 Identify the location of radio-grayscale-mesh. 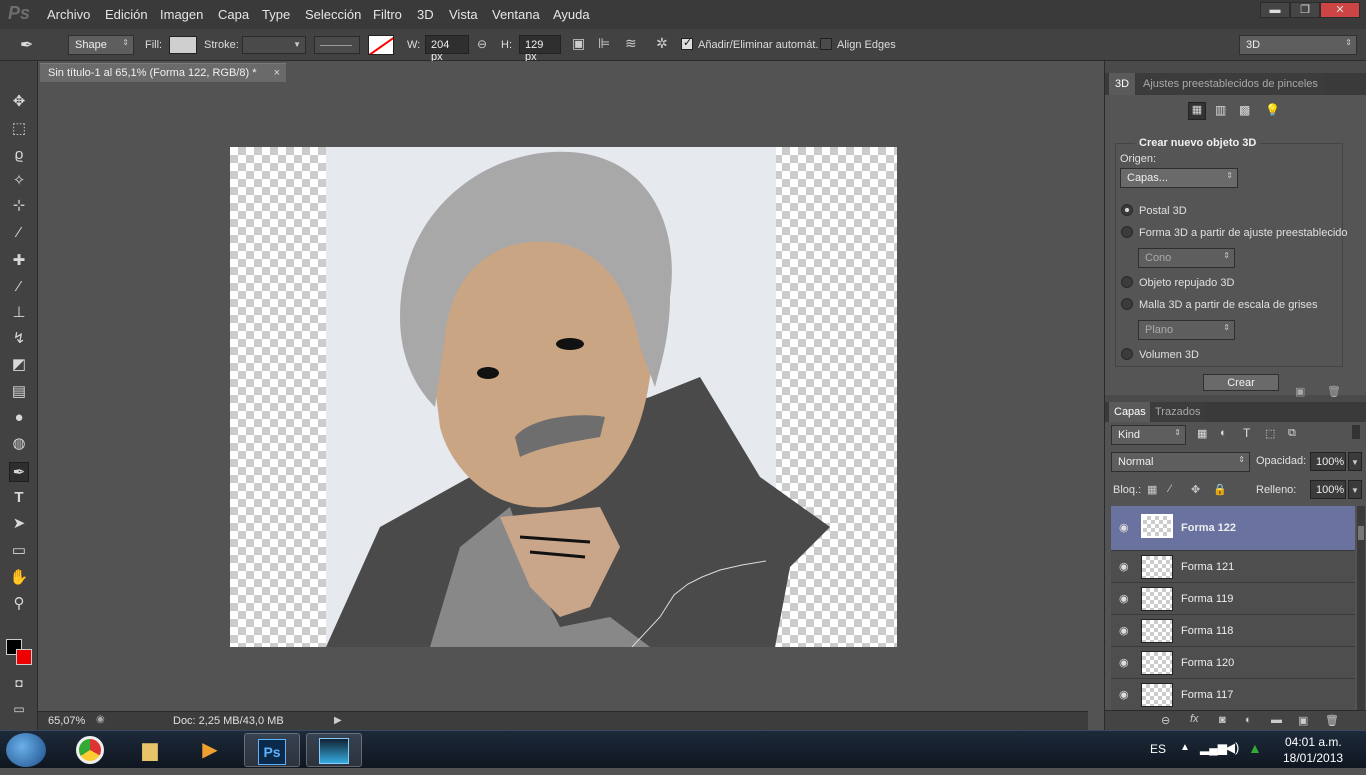
(1127, 304).